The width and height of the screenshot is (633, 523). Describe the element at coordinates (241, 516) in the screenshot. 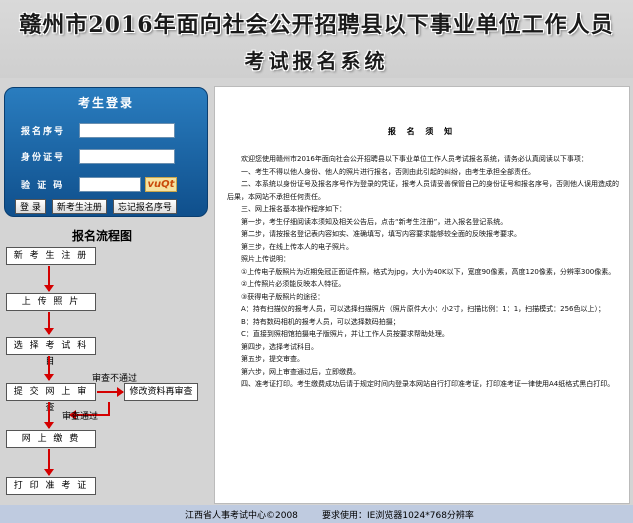

I see `footer-copyright: 江西省人事考试中心©2008` at that location.